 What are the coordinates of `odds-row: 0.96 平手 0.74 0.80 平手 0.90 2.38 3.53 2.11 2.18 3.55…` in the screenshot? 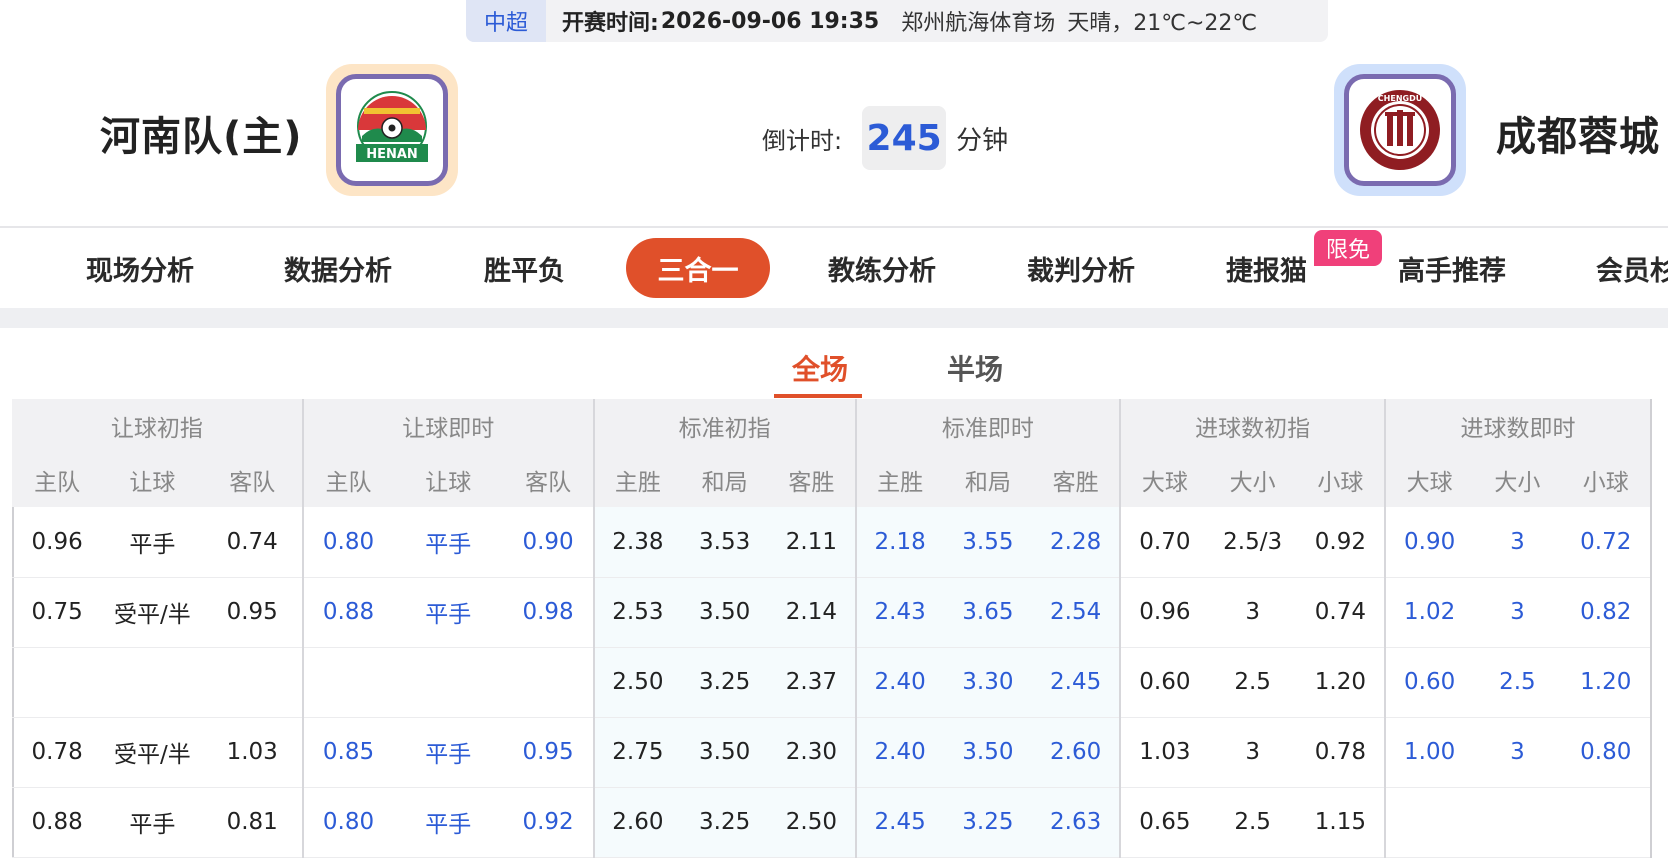 It's located at (831, 542).